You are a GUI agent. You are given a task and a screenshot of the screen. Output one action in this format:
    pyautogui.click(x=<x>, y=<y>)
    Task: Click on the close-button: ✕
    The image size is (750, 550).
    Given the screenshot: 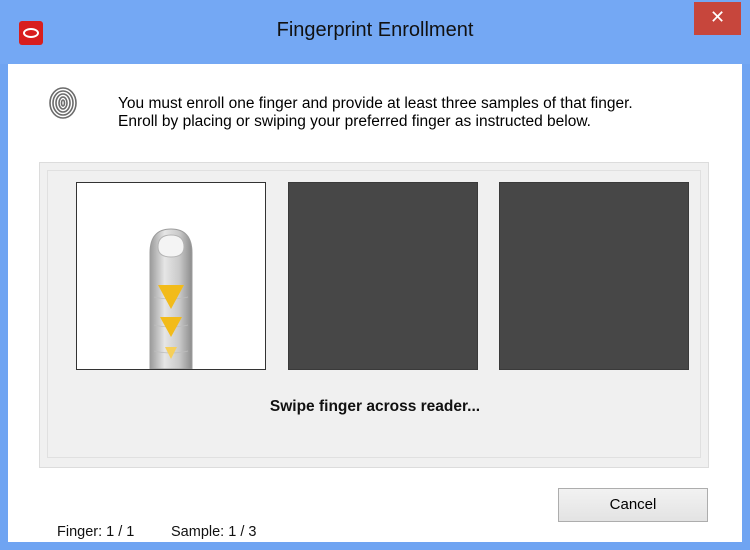 What is the action you would take?
    pyautogui.click(x=717, y=18)
    